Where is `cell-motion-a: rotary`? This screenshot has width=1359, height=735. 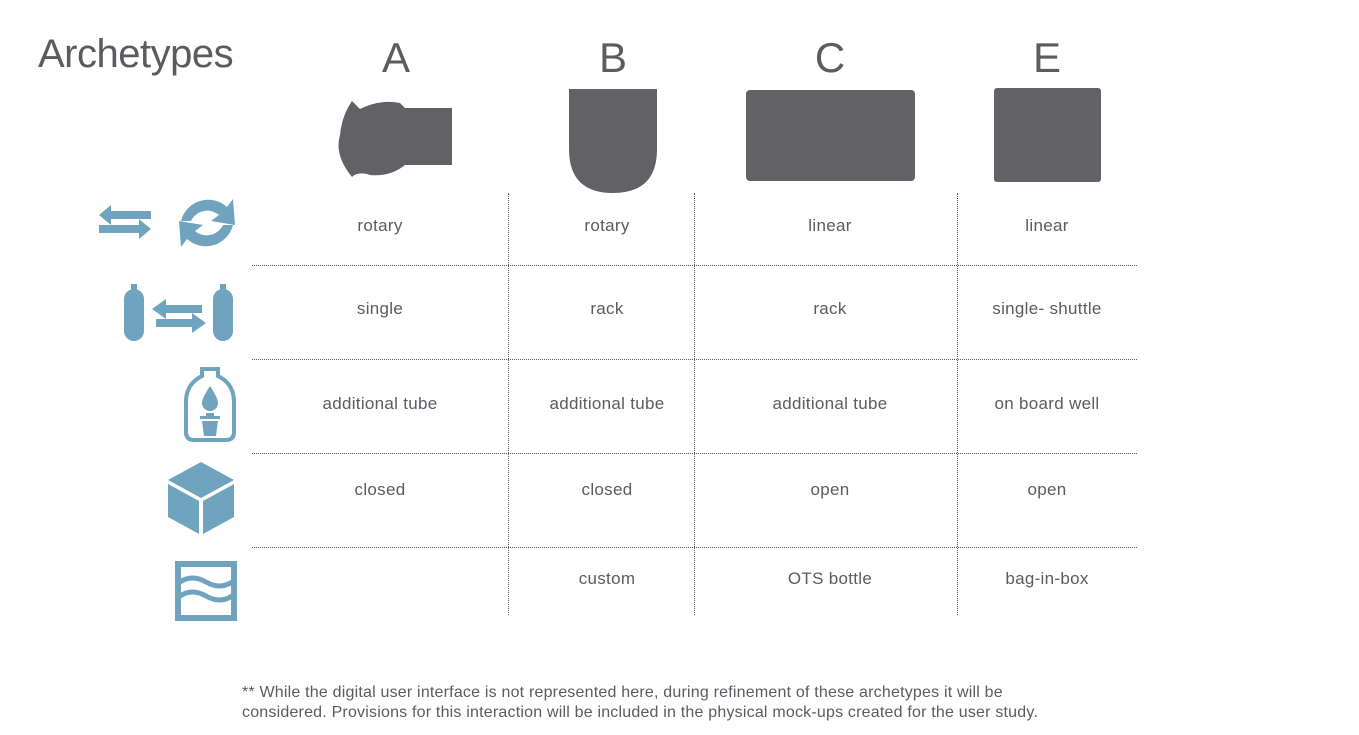
cell-motion-a: rotary is located at coordinates (380, 225).